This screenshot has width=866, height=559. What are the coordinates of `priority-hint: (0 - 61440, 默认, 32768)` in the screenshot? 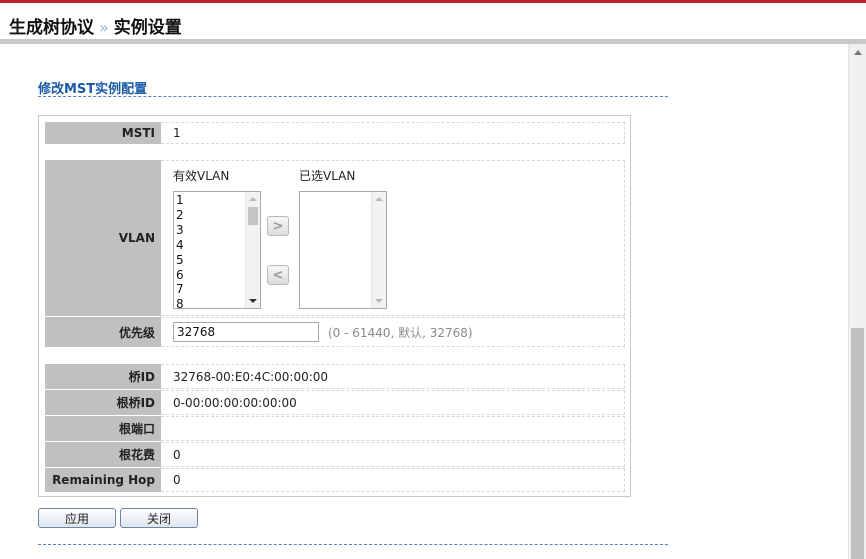 It's located at (400, 332).